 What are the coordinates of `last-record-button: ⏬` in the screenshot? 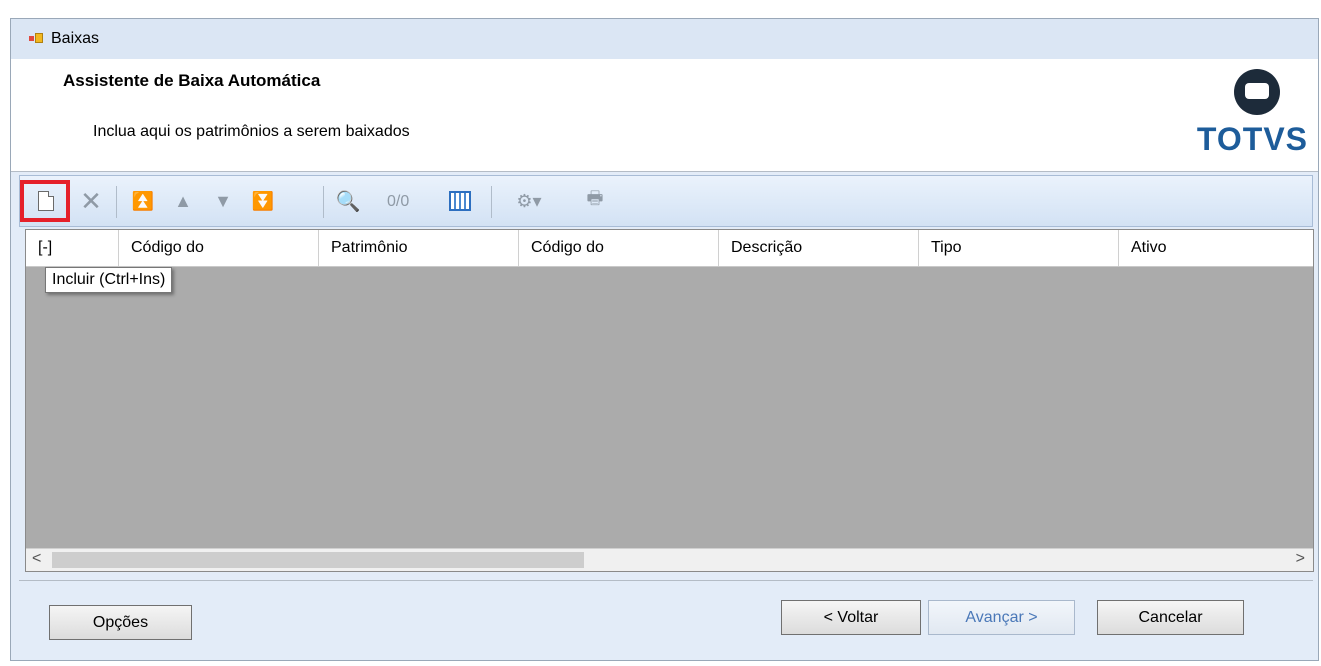 It's located at (263, 201).